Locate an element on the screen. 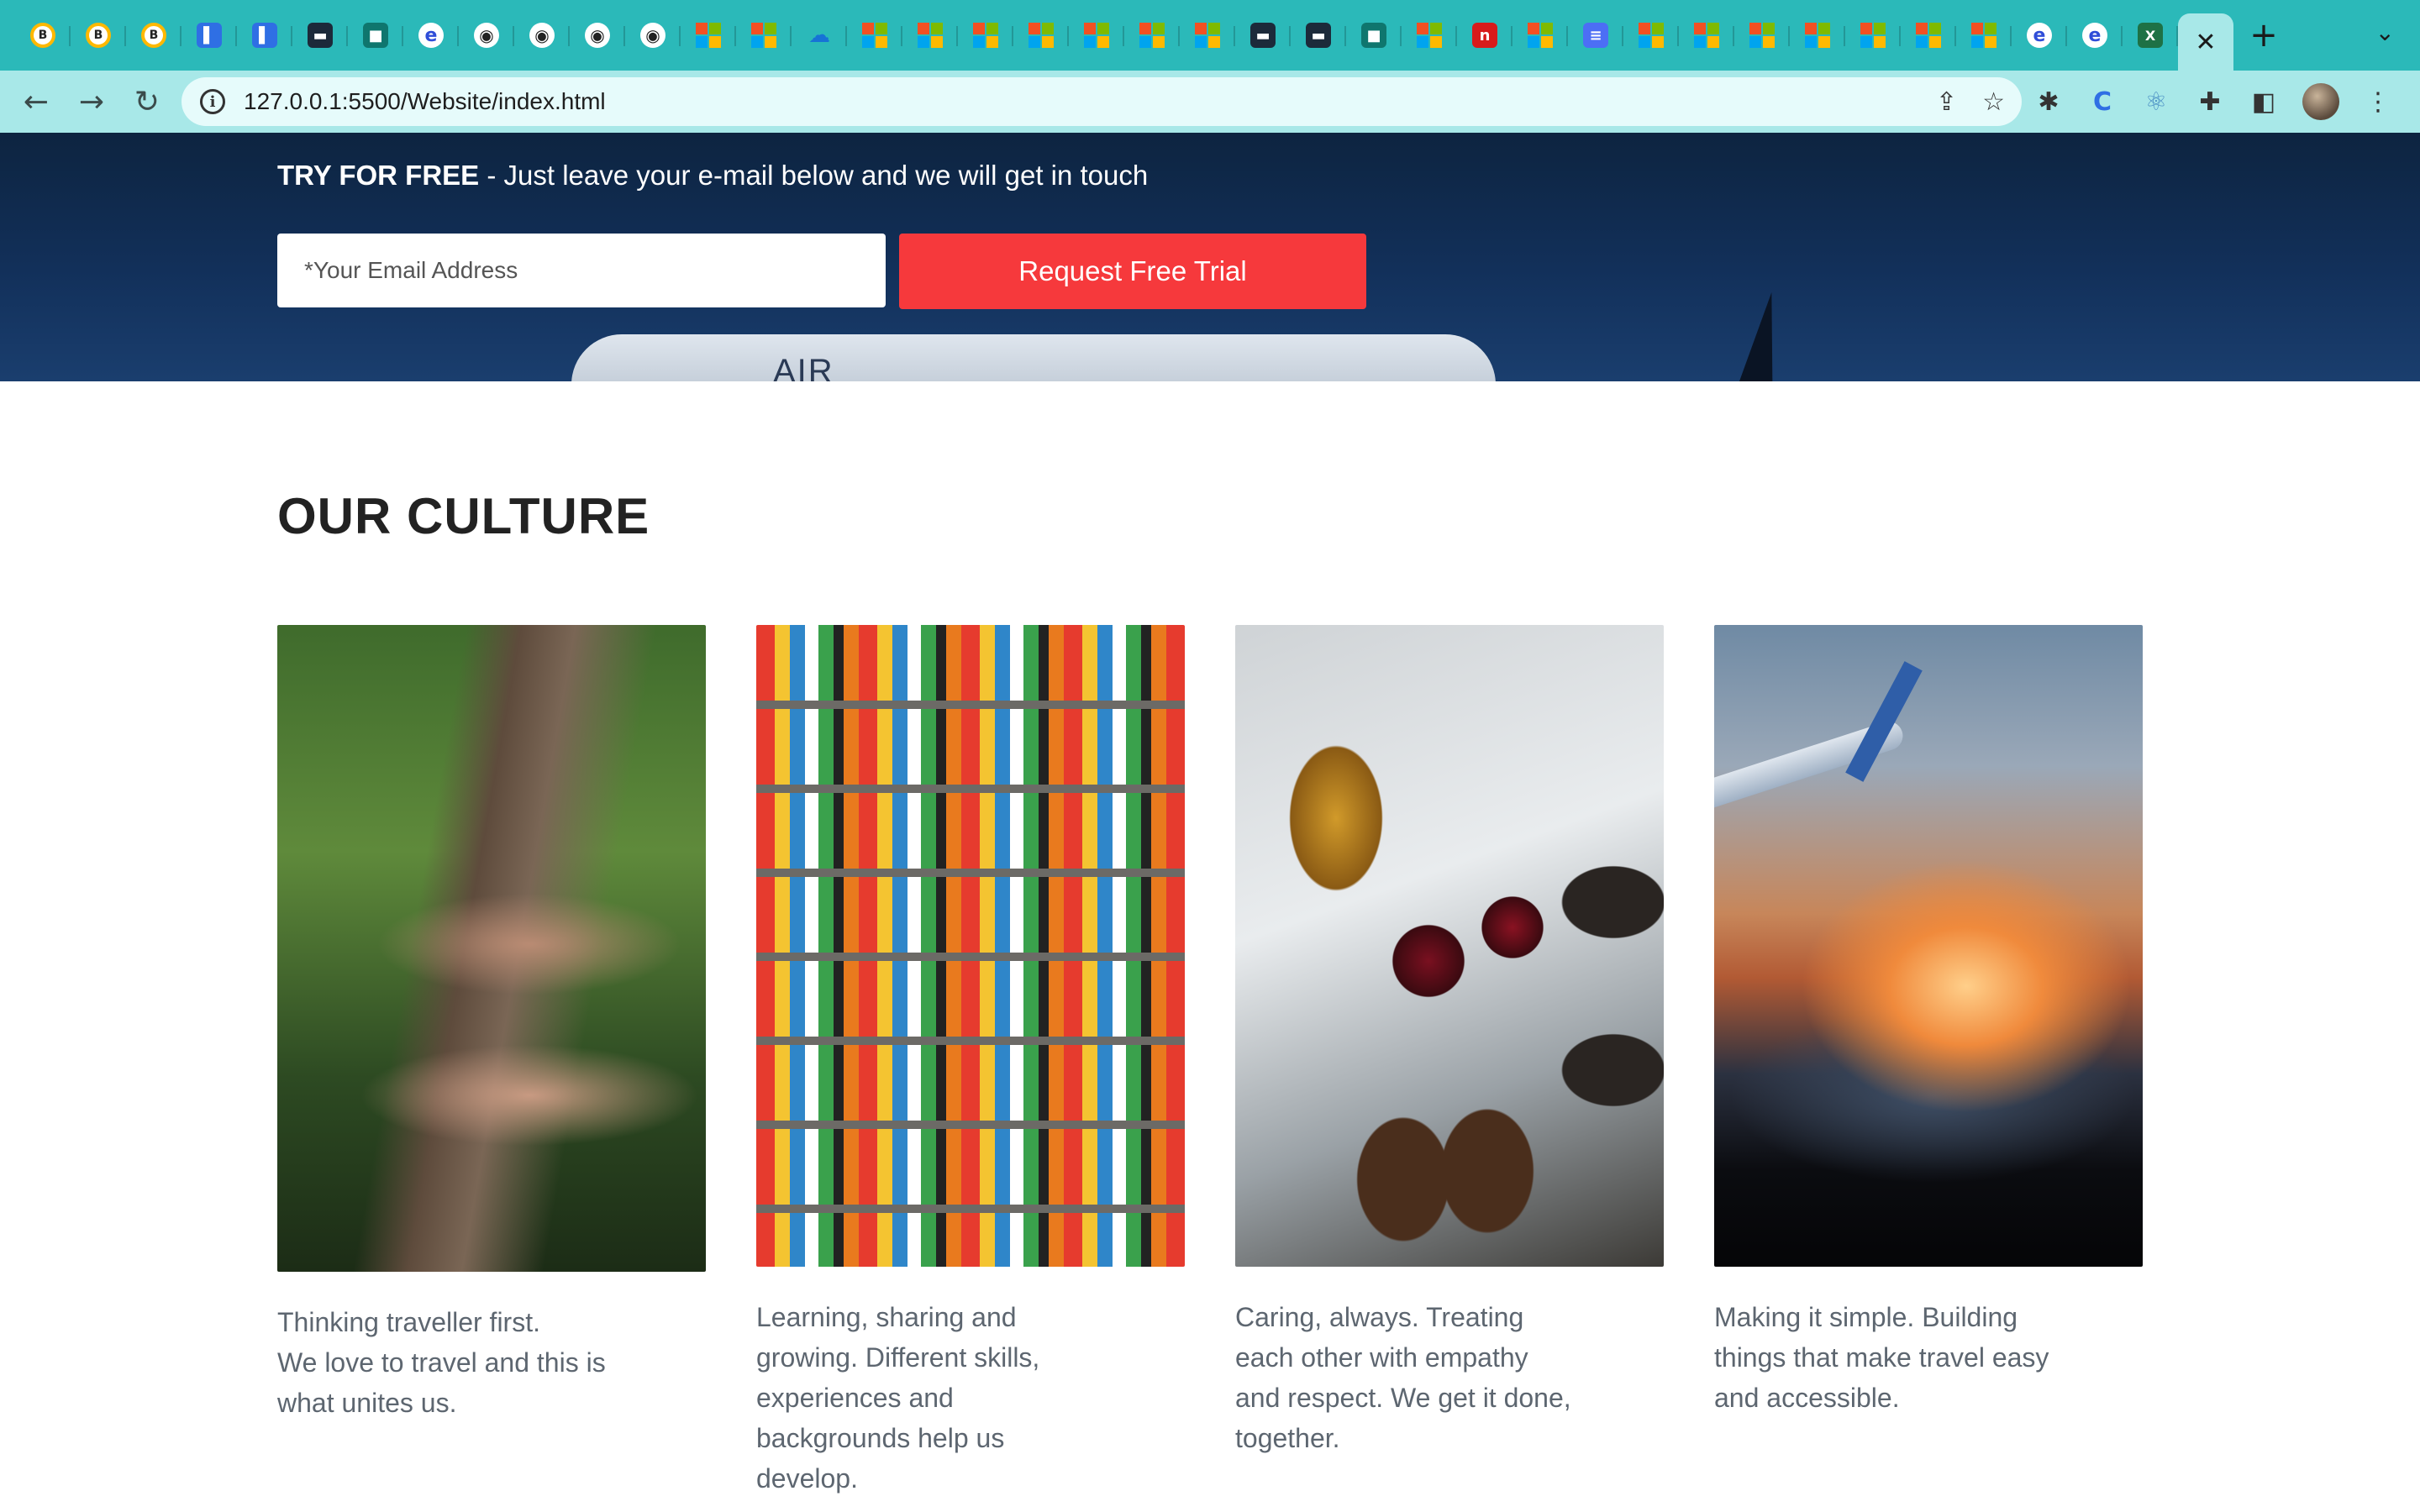 This screenshot has height=1512, width=2420. browser-tab: n is located at coordinates (1484, 35).